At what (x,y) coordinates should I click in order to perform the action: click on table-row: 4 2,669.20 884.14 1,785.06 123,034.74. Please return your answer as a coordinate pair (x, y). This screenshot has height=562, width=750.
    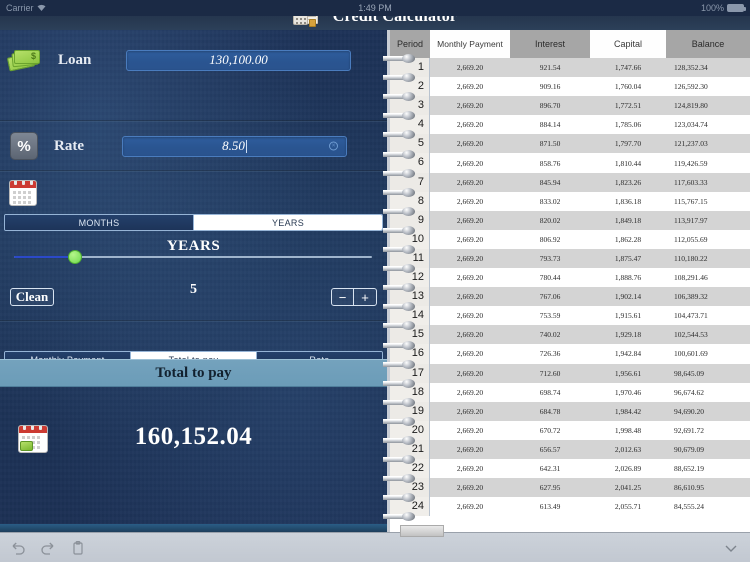
    Looking at the image, I should click on (570, 125).